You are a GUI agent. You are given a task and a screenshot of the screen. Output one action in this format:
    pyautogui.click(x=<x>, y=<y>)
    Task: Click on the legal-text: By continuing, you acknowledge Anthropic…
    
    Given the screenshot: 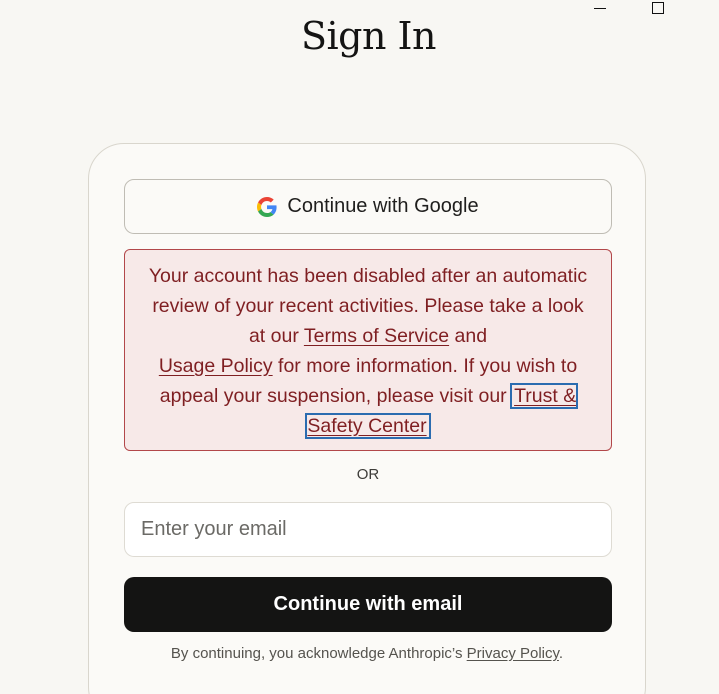 What is the action you would take?
    pyautogui.click(x=318, y=653)
    